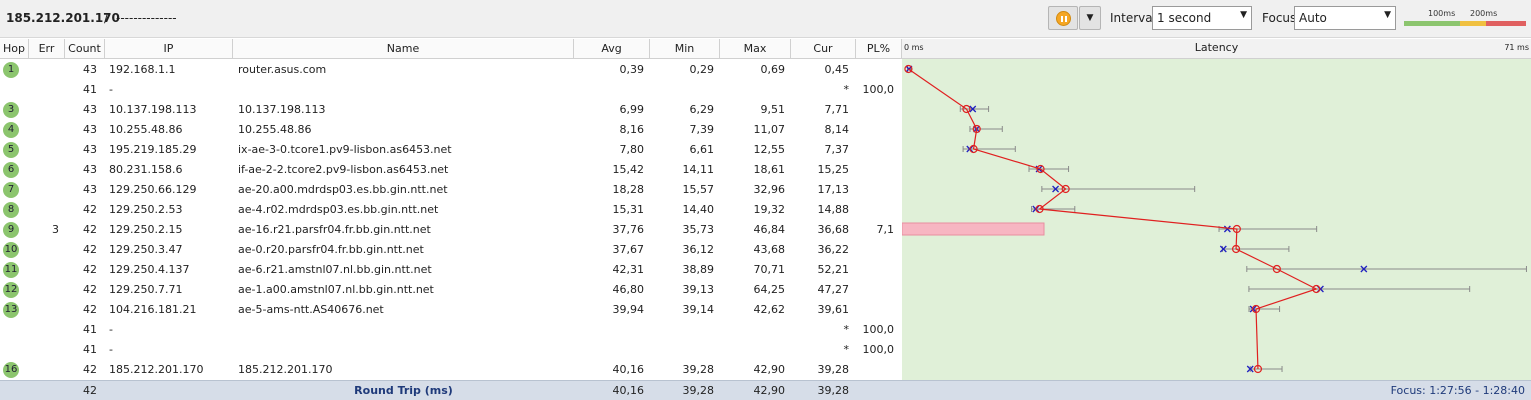 The width and height of the screenshot is (1531, 400). I want to click on interval-select: 1 second ▼, so click(1202, 18).